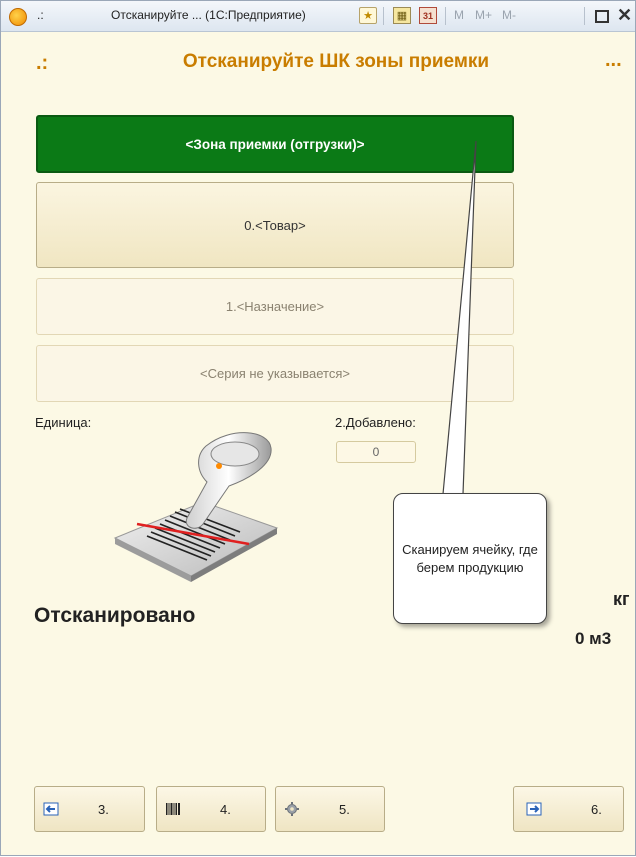  Describe the element at coordinates (63, 422) in the screenshot. I see `unit-label: Единица:` at that location.